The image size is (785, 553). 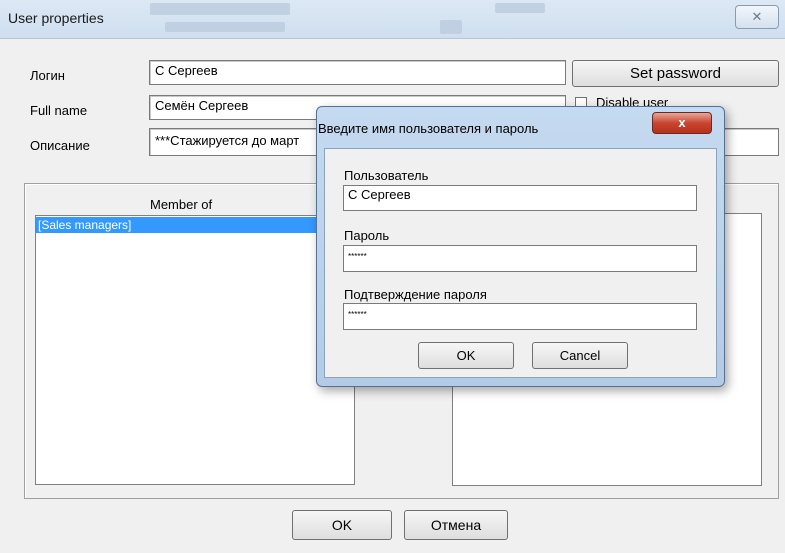 I want to click on dialog-ok-button: OK, so click(x=466, y=355).